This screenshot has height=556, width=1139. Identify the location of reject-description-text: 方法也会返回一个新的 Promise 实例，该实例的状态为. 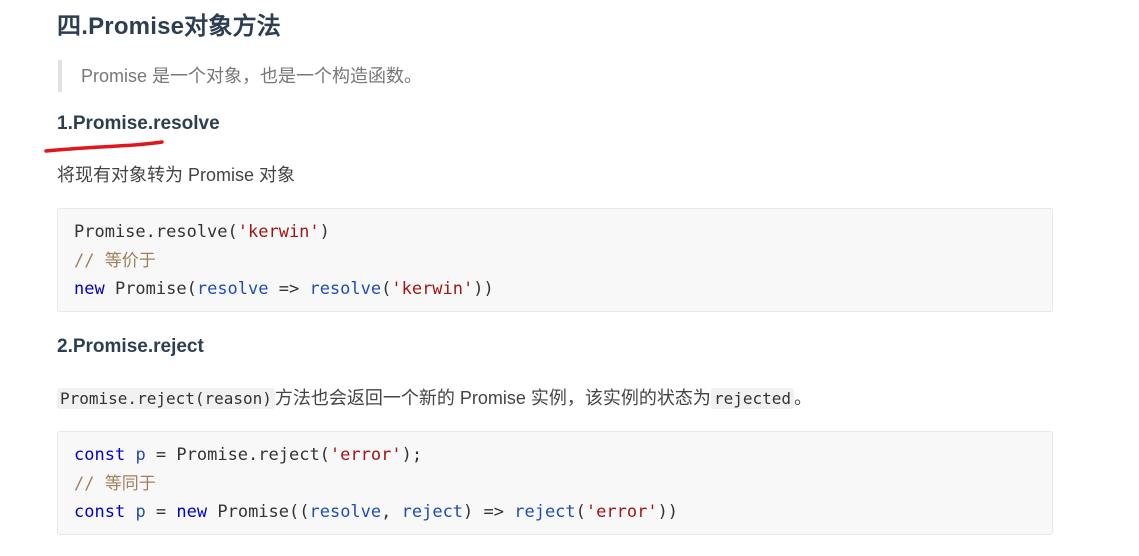
(492, 398).